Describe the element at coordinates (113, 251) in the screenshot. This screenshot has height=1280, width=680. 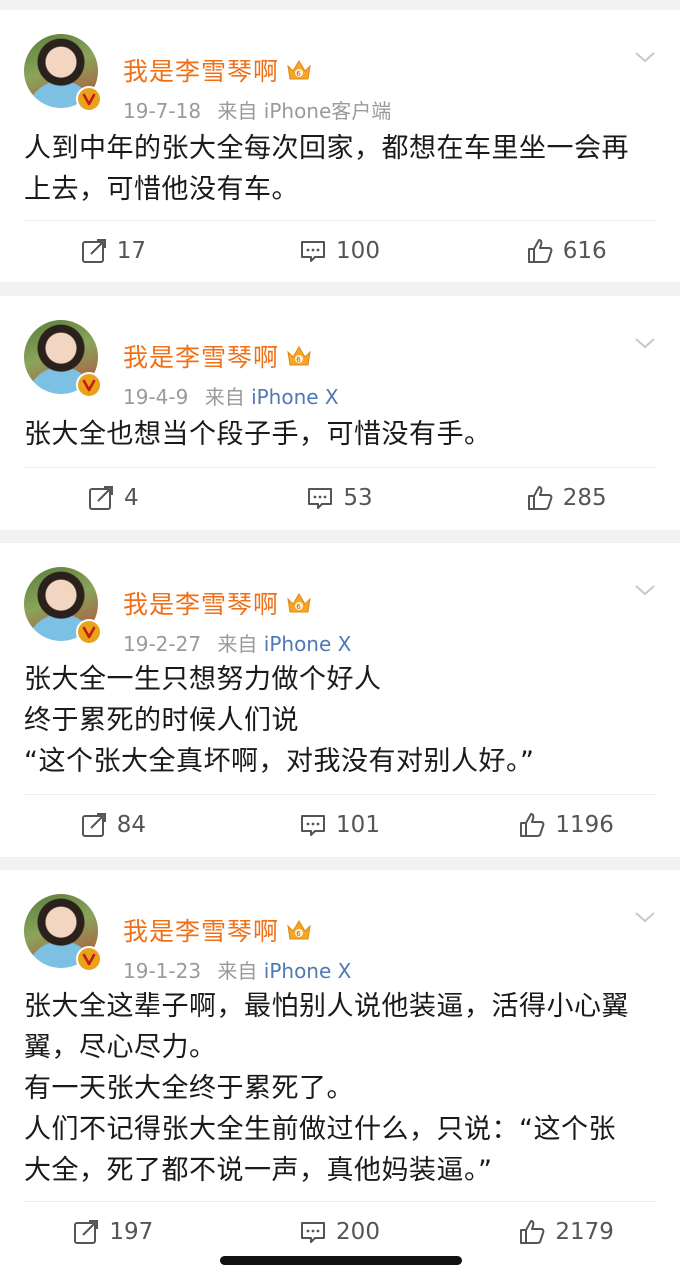
I see `repost-button: 17` at that location.